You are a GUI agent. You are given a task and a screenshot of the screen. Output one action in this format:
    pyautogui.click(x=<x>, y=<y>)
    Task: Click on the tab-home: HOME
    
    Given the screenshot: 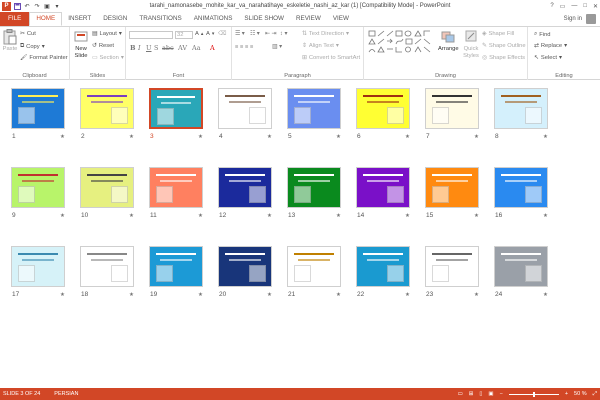 What is the action you would take?
    pyautogui.click(x=46, y=19)
    